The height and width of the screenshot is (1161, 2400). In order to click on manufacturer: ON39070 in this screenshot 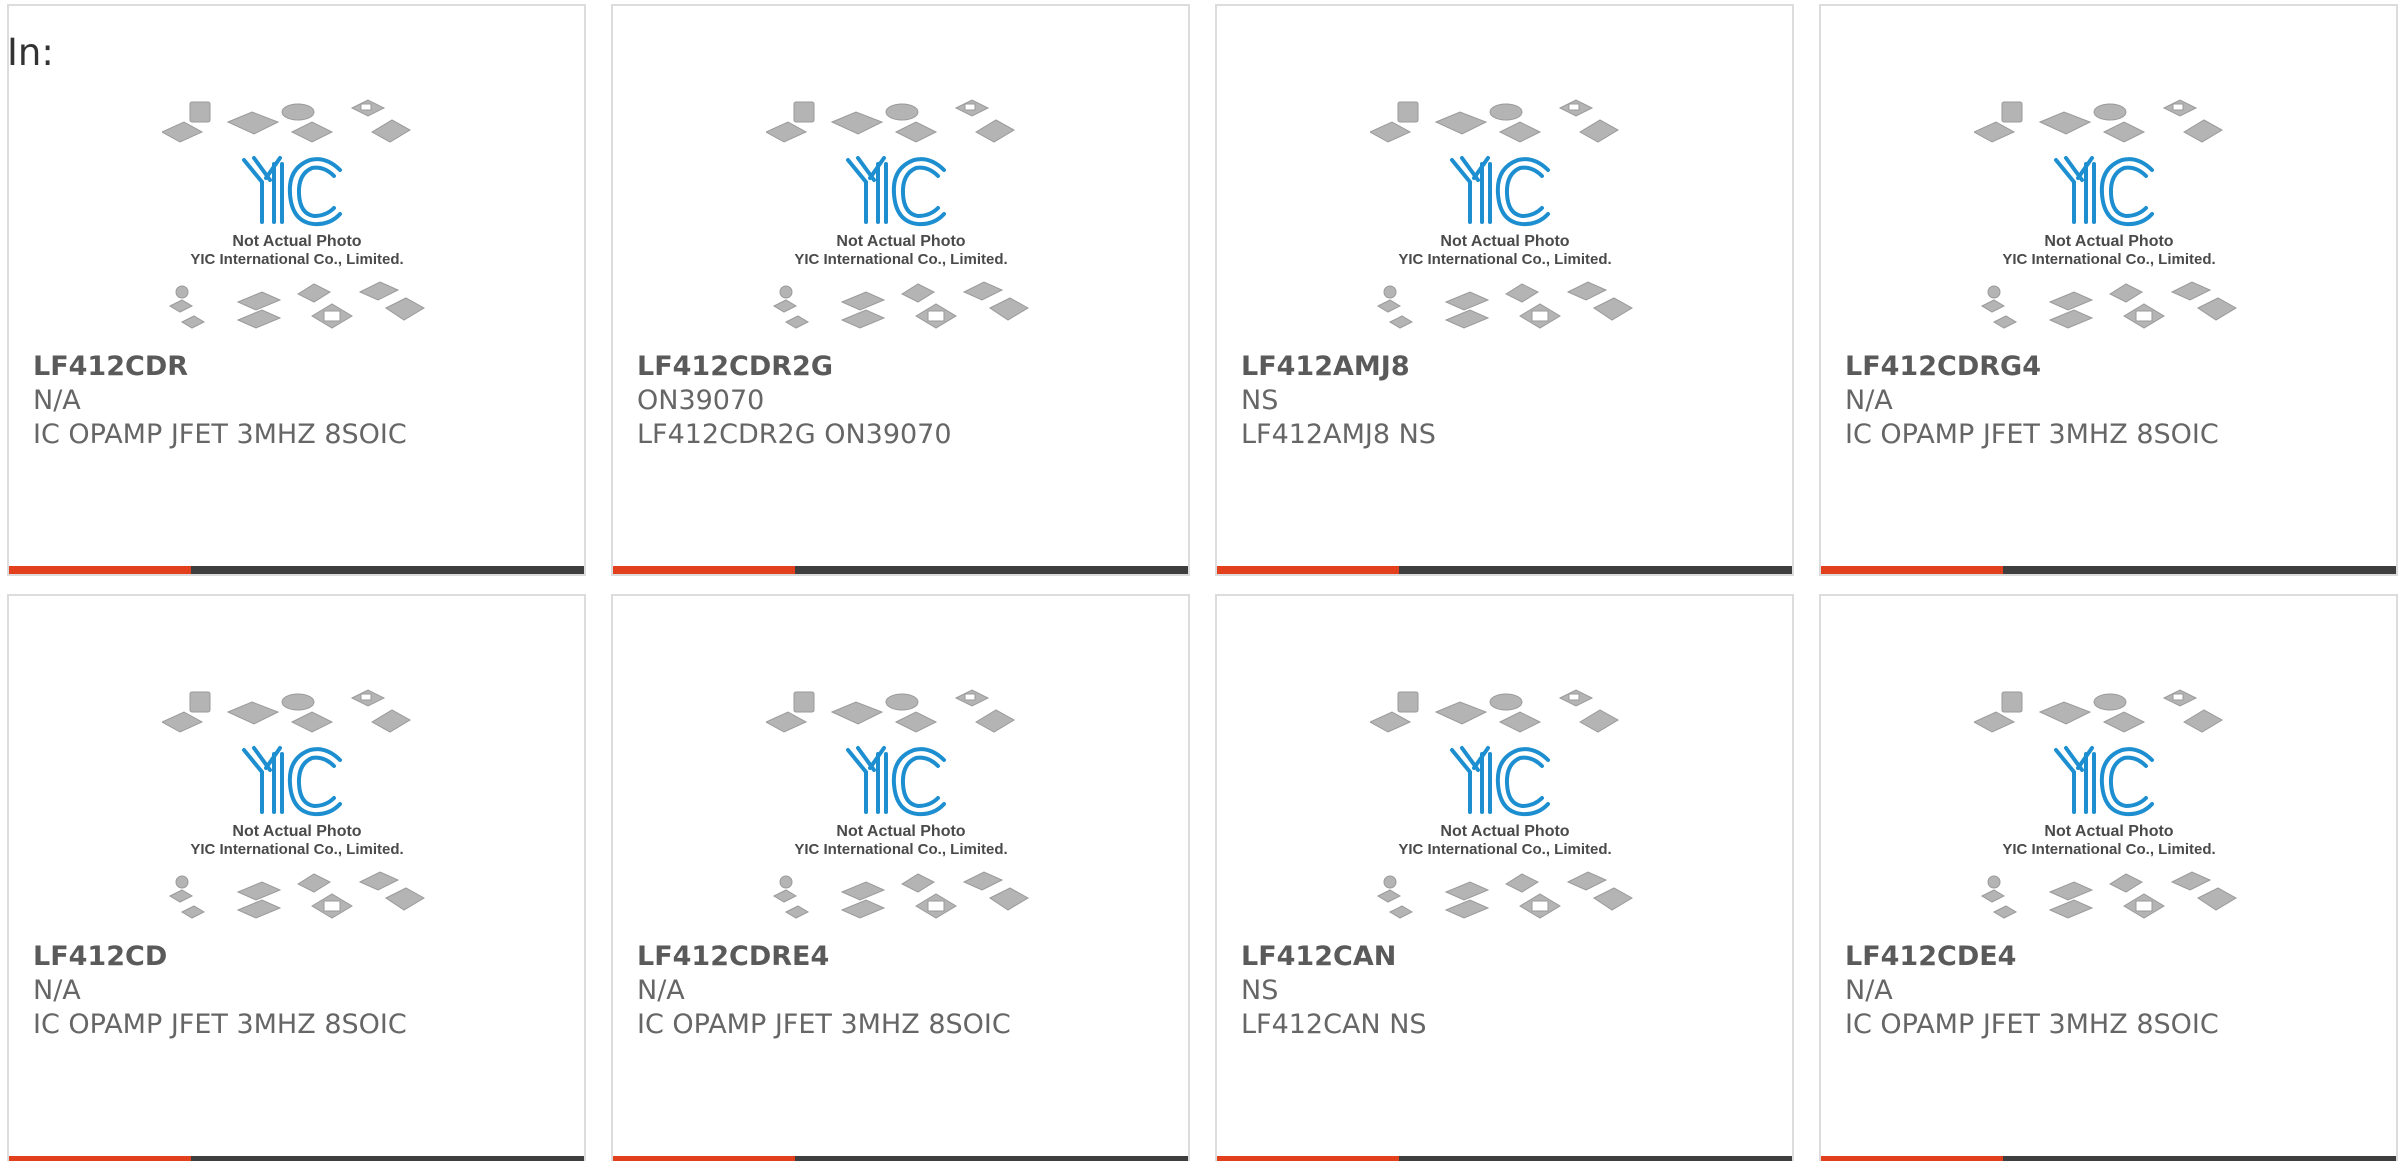, I will do `click(701, 400)`.